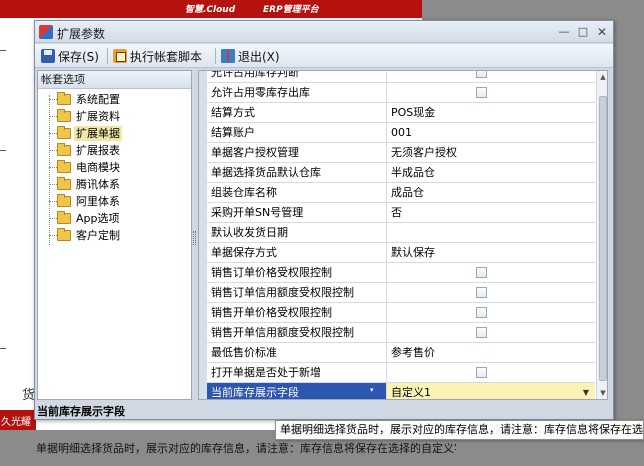 This screenshot has height=466, width=644. What do you see at coordinates (210, 10) in the screenshot?
I see `brand-left: 智慧.Cloud` at bounding box center [210, 10].